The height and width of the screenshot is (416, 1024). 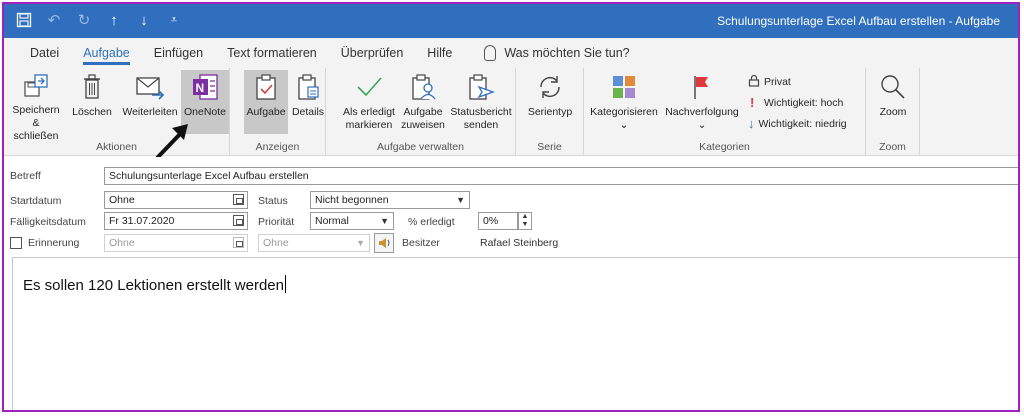 What do you see at coordinates (384, 221) in the screenshot?
I see `dropdown-arrow-icon: ▼` at bounding box center [384, 221].